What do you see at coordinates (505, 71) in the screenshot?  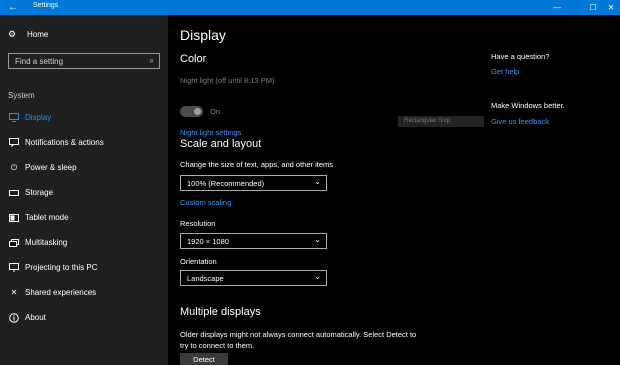 I see `get-help-link: Get help` at bounding box center [505, 71].